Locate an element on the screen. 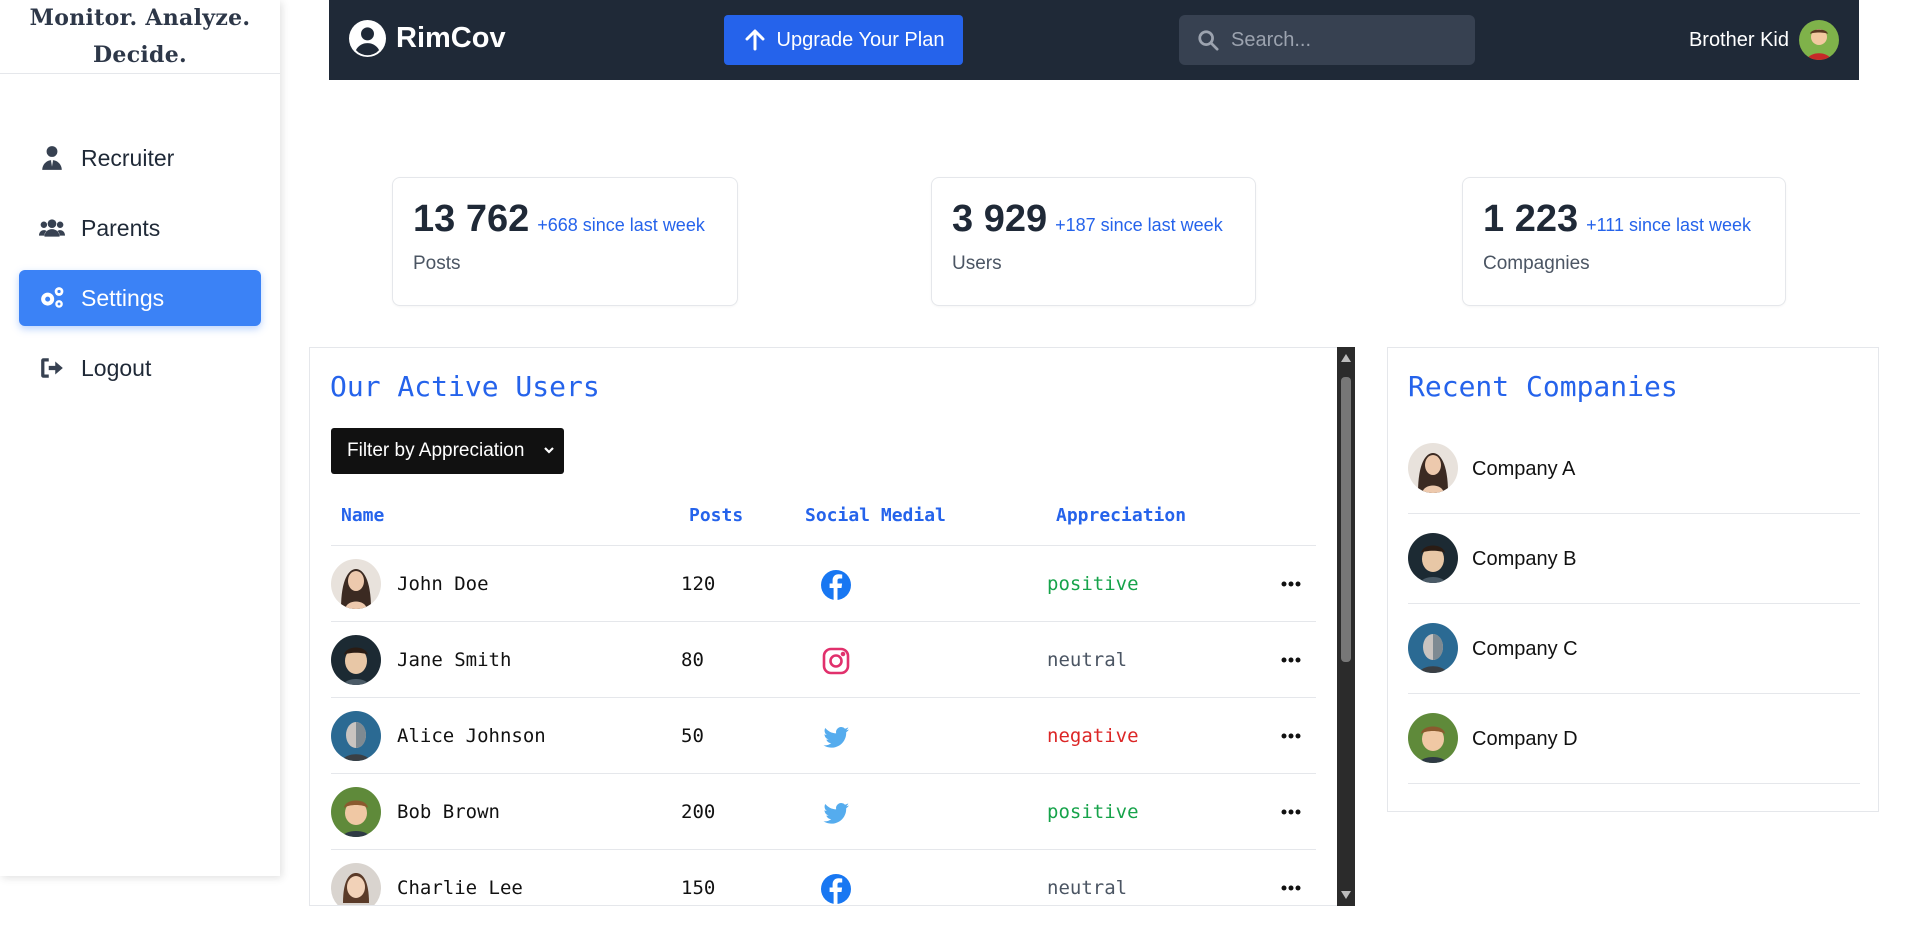 The image size is (1905, 933). filter-label: Filter by Appreciation is located at coordinates (436, 450).